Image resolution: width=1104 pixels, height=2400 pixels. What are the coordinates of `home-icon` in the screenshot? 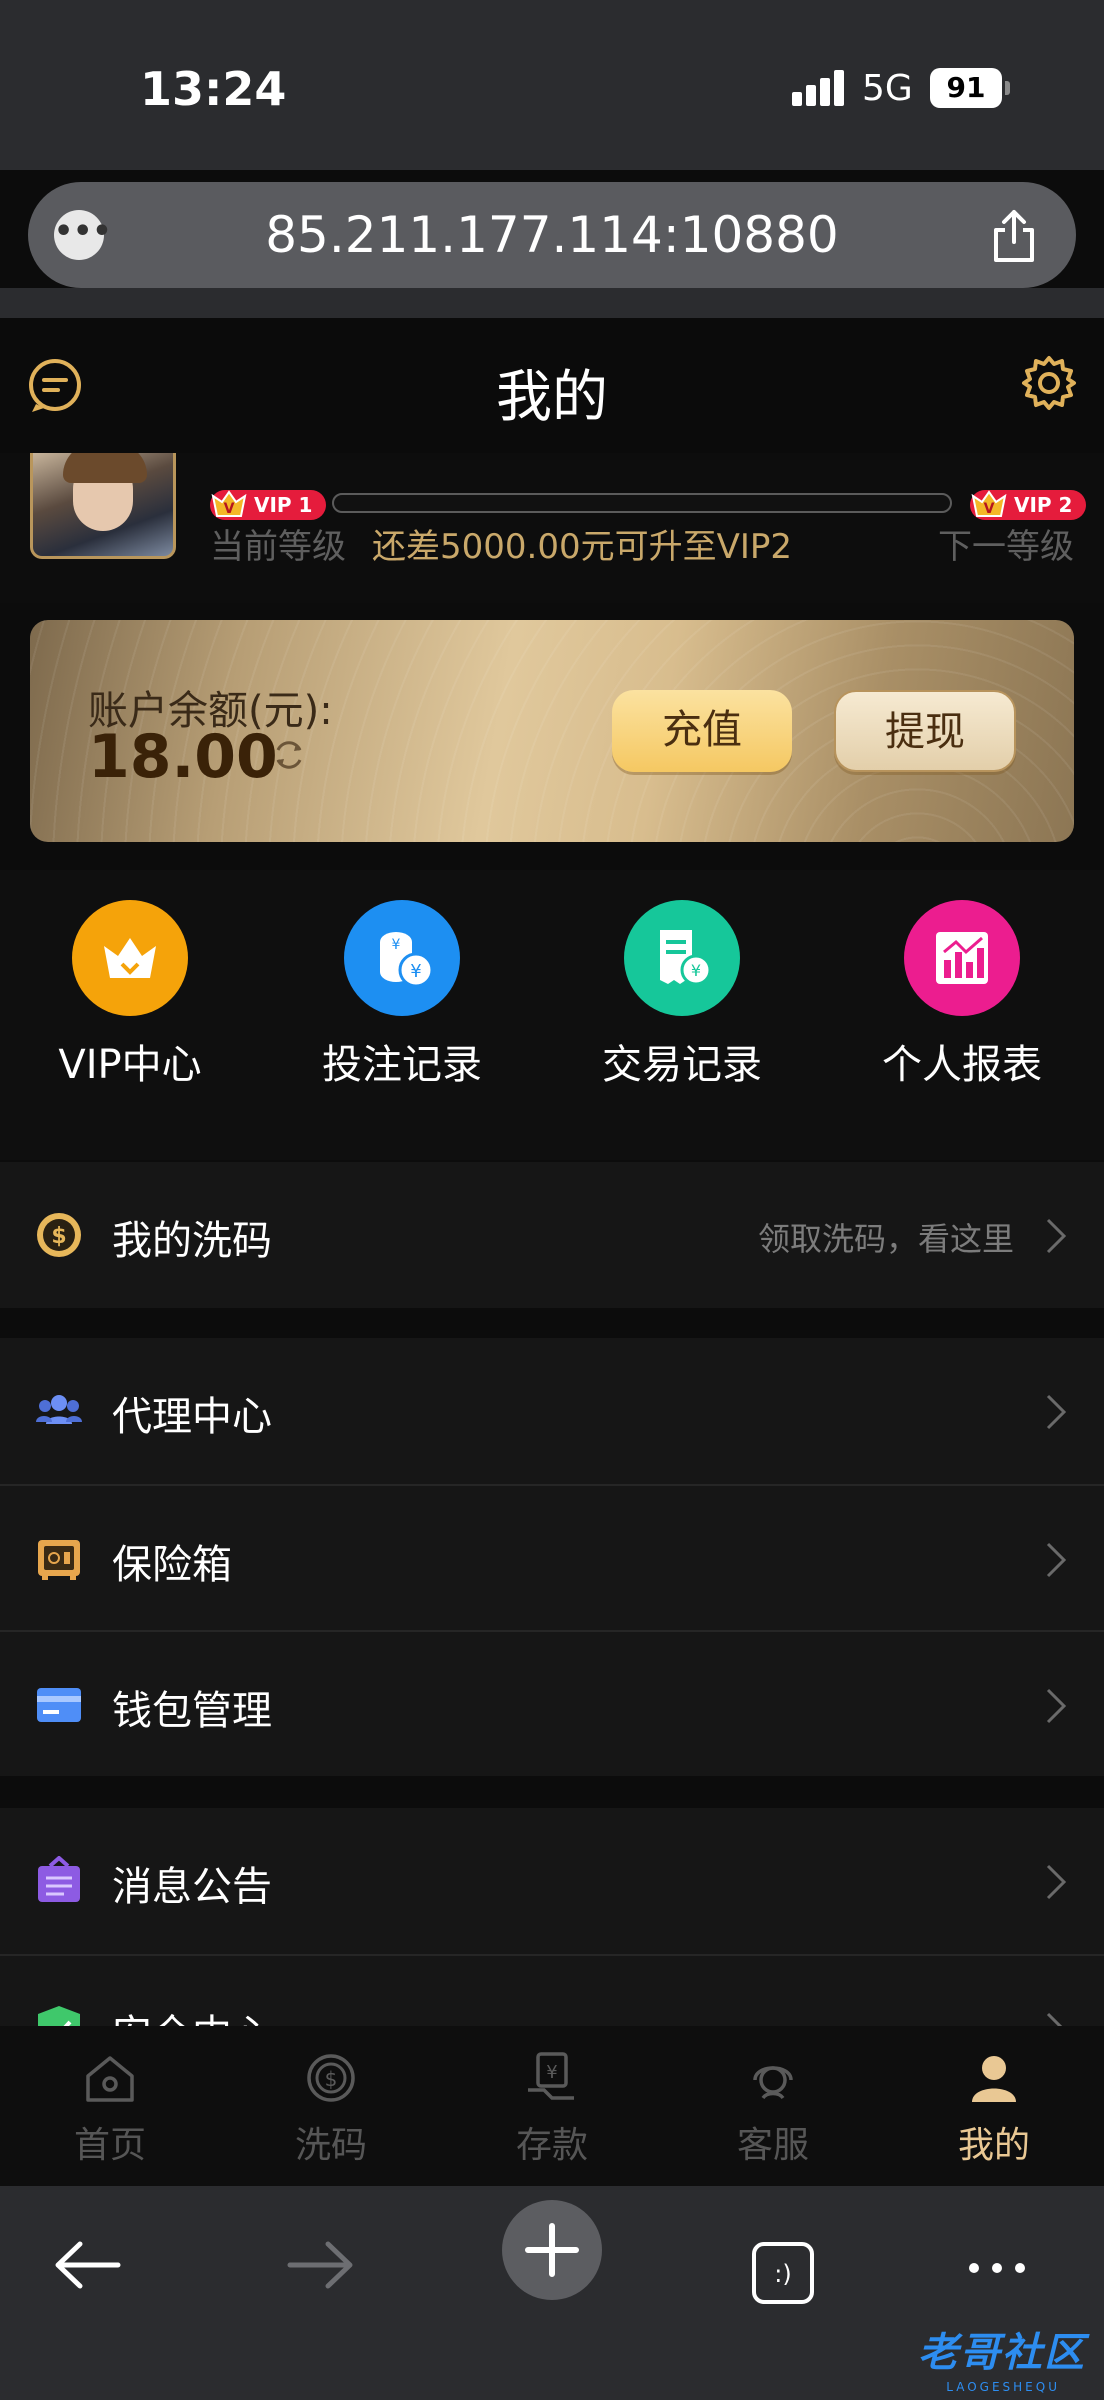 It's located at (110, 2079).